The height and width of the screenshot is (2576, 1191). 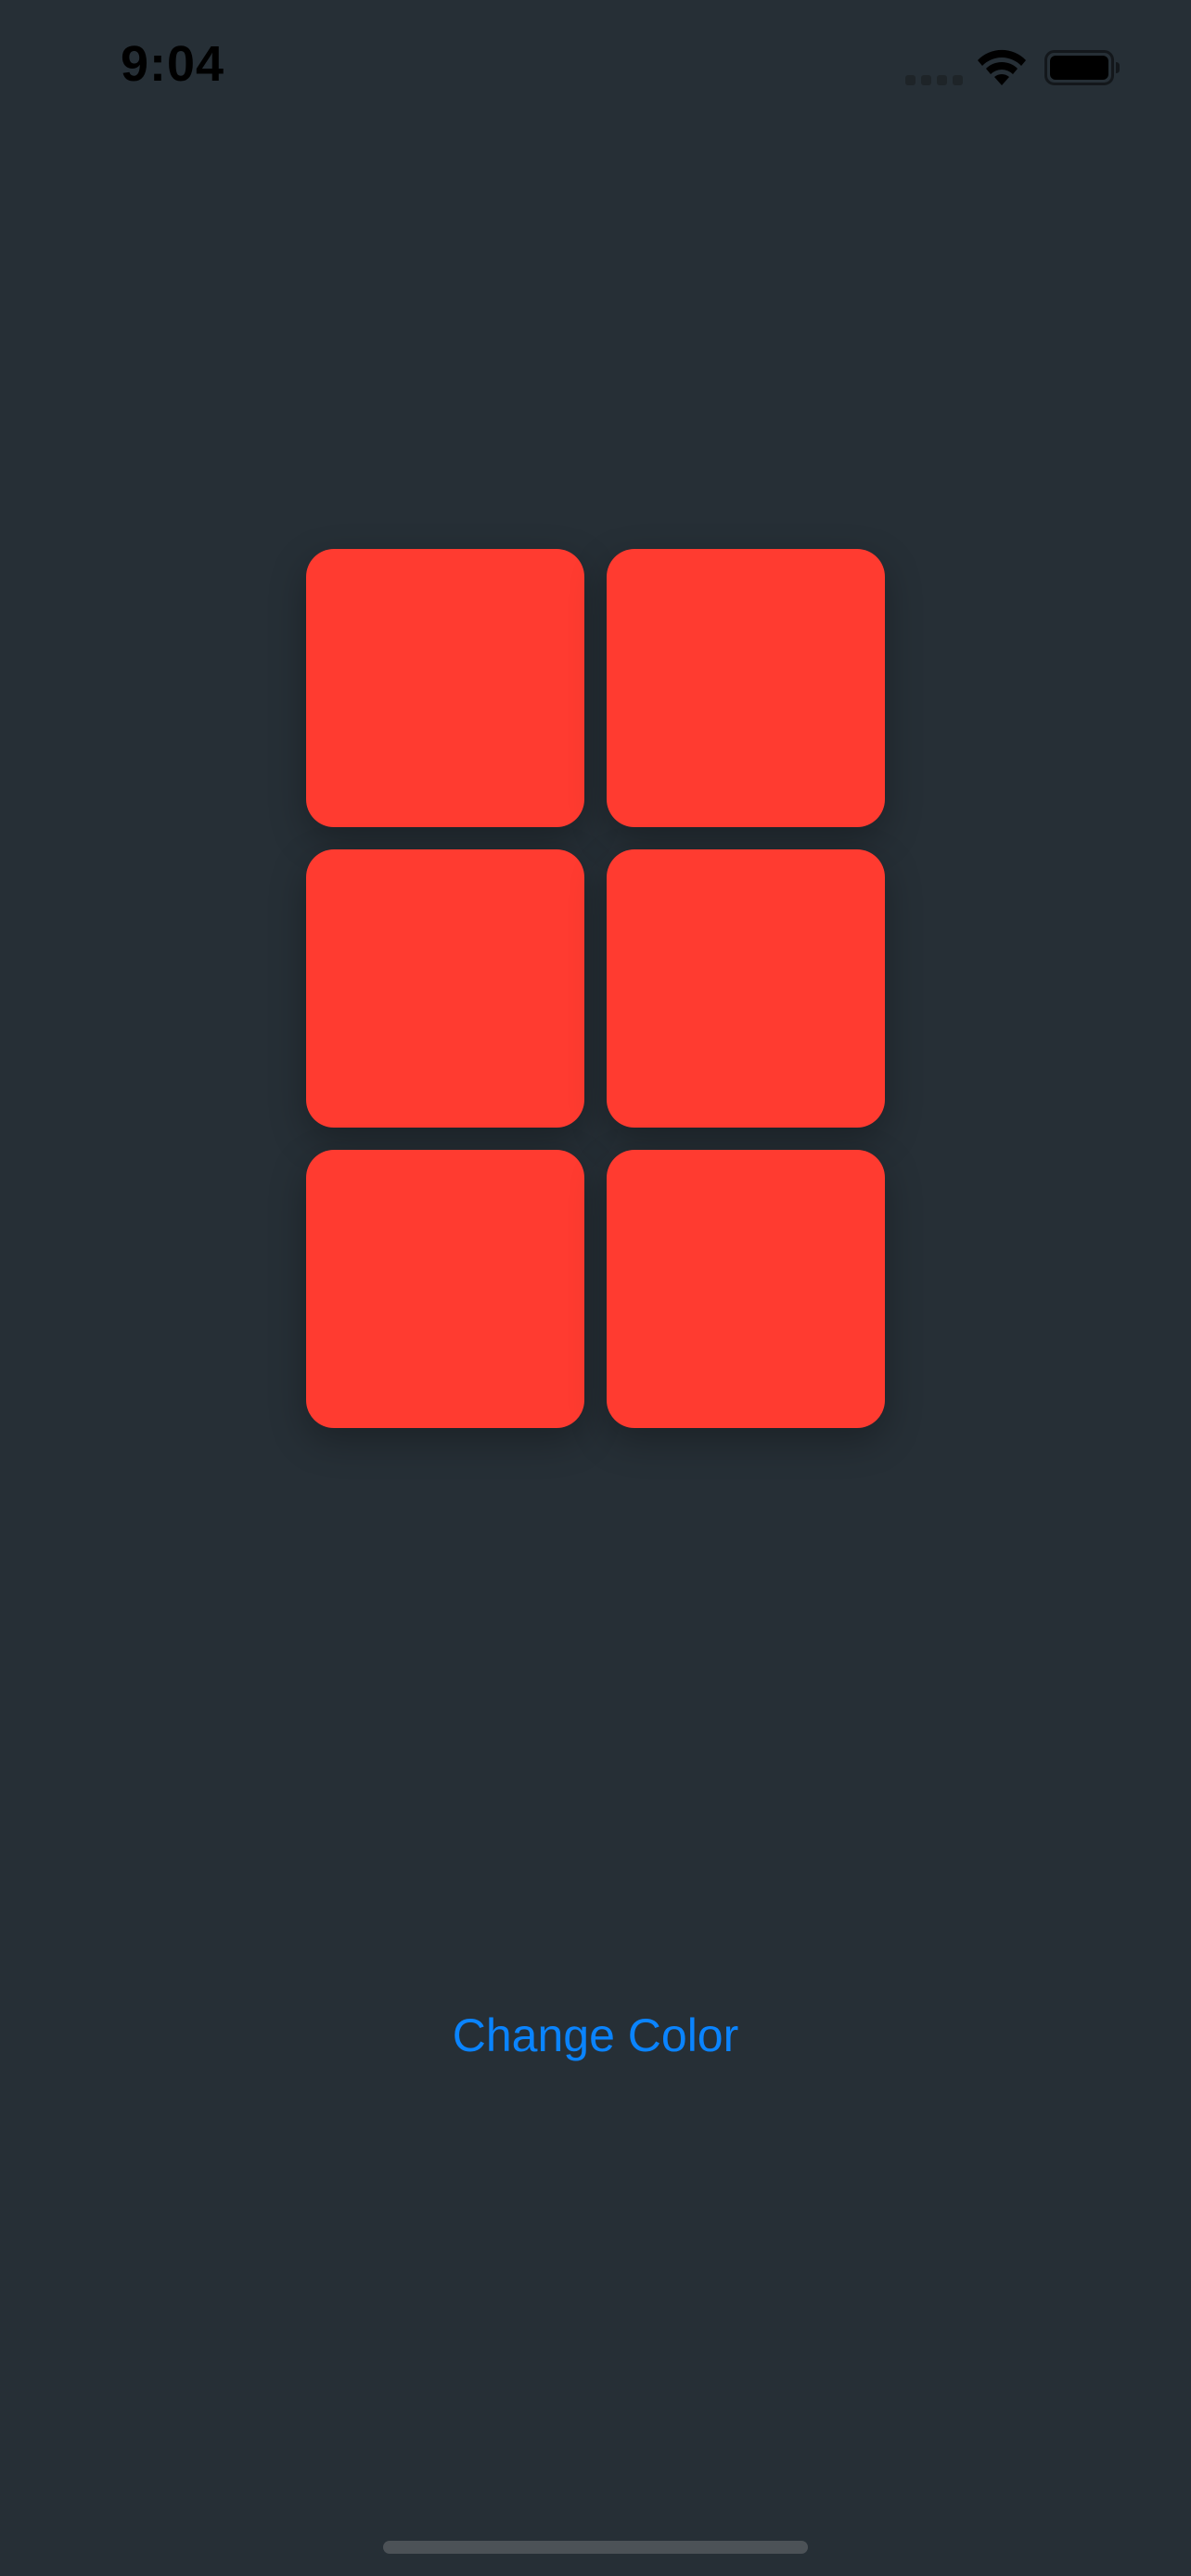 What do you see at coordinates (595, 2547) in the screenshot?
I see `home-indicator` at bounding box center [595, 2547].